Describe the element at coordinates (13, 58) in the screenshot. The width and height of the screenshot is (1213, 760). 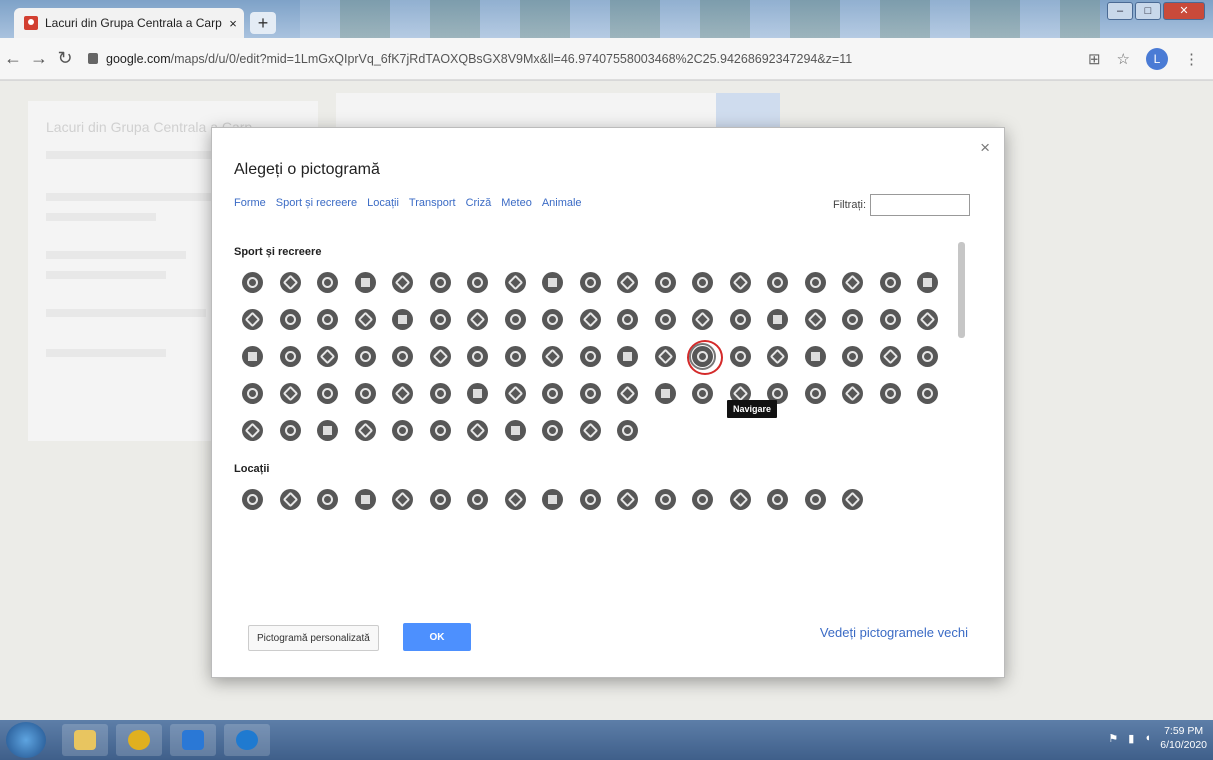
I see `back-arrow-icon: ←` at that location.